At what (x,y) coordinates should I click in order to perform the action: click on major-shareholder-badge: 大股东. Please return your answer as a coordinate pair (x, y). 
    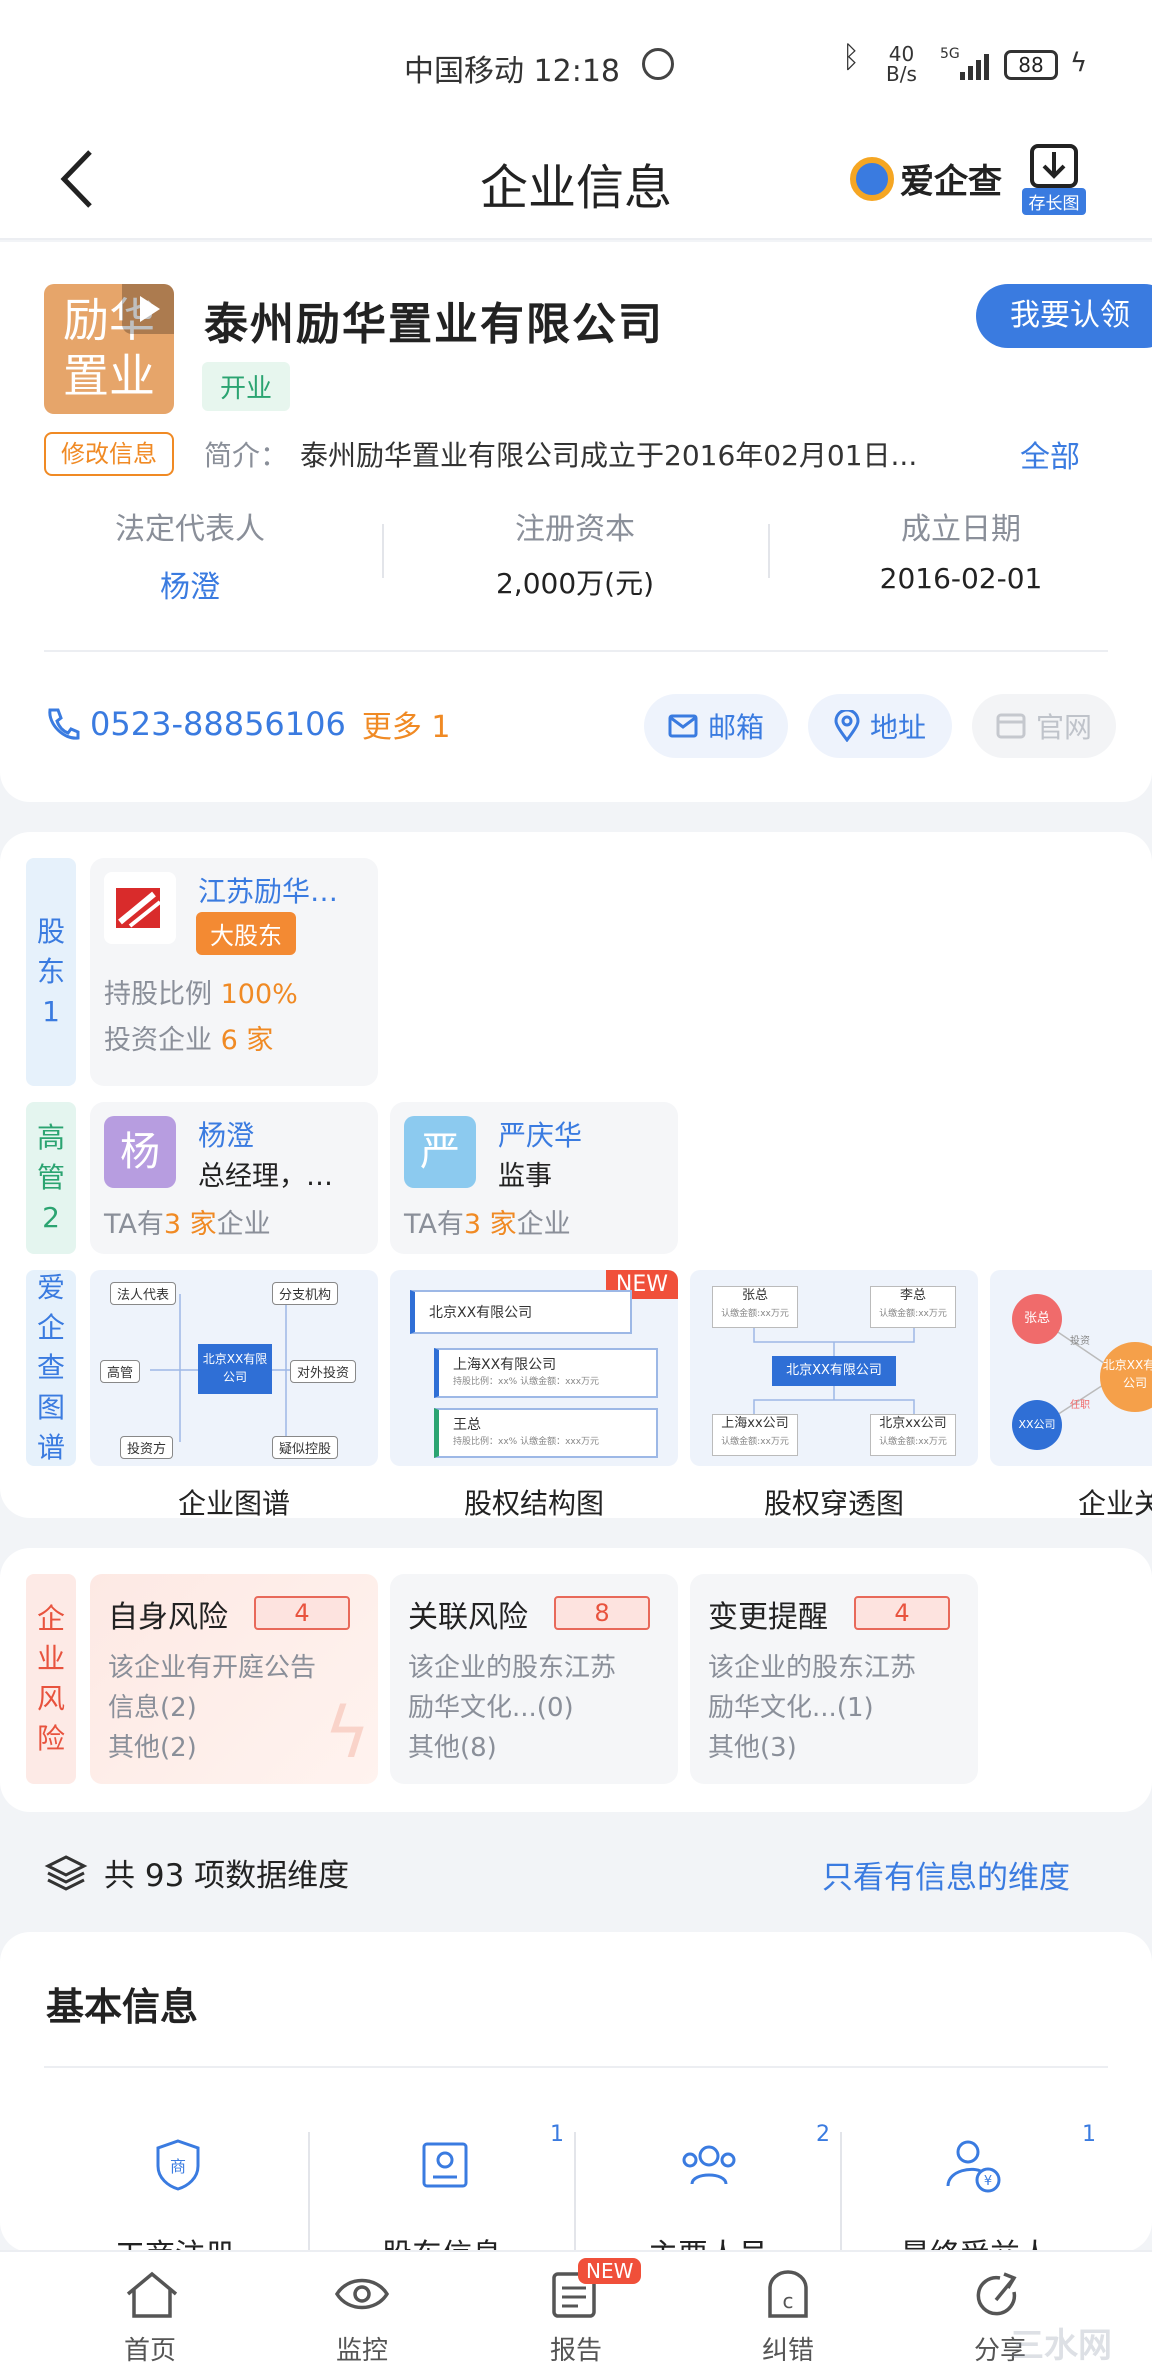
    Looking at the image, I should click on (246, 933).